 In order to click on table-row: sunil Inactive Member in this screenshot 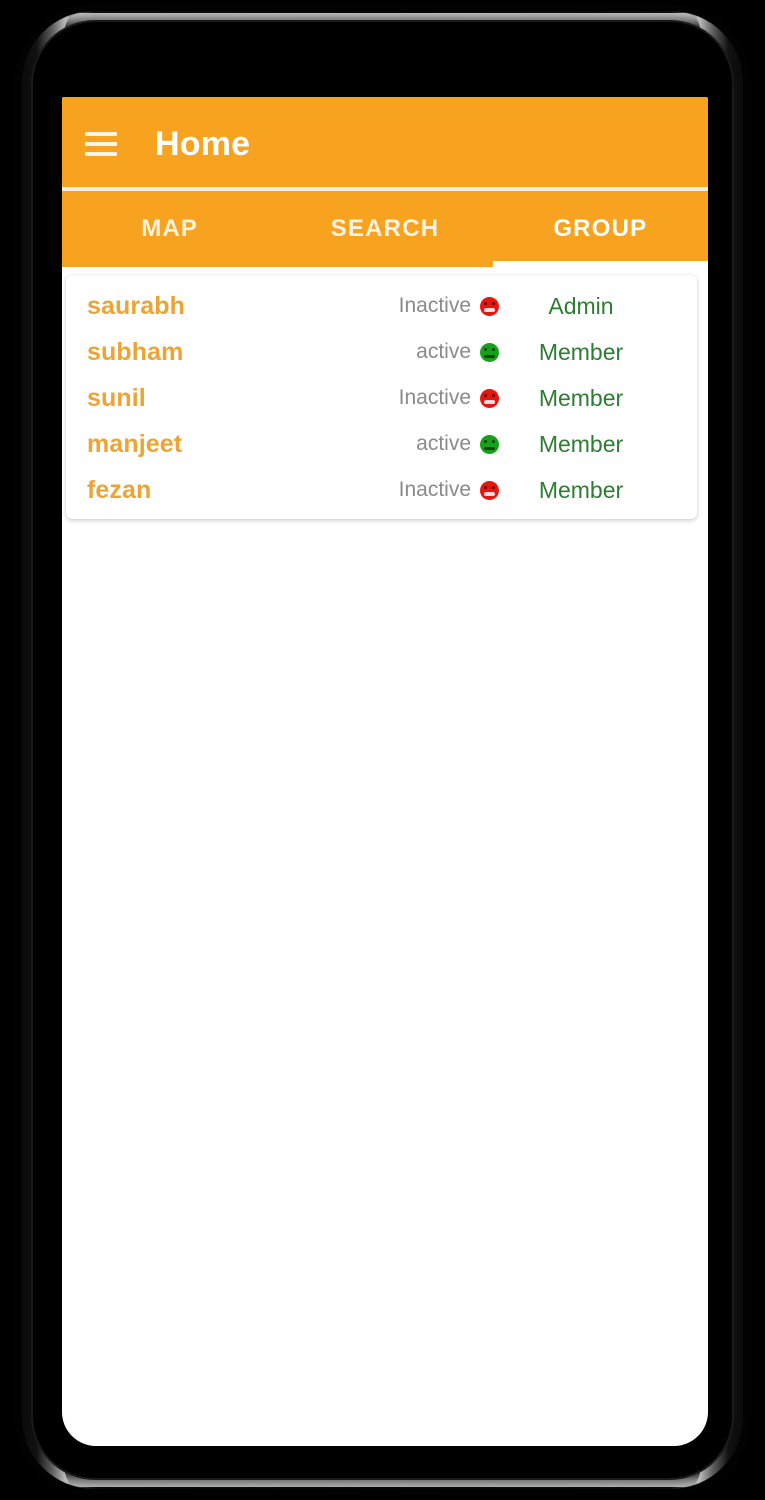, I will do `click(381, 398)`.